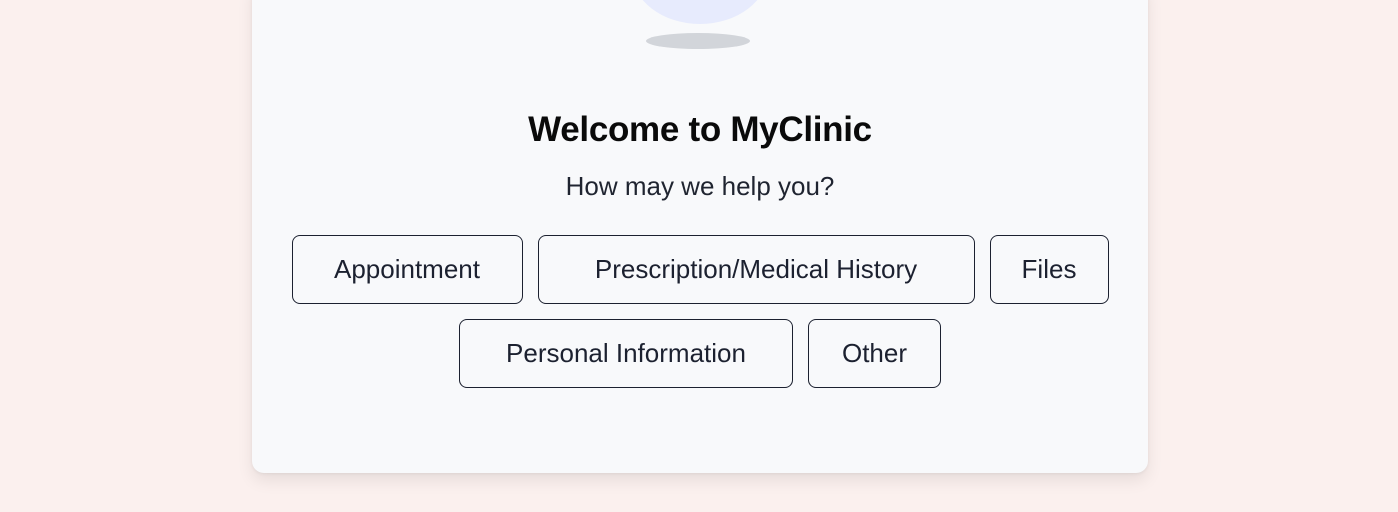 The image size is (1398, 512). I want to click on other-button: Other, so click(874, 353).